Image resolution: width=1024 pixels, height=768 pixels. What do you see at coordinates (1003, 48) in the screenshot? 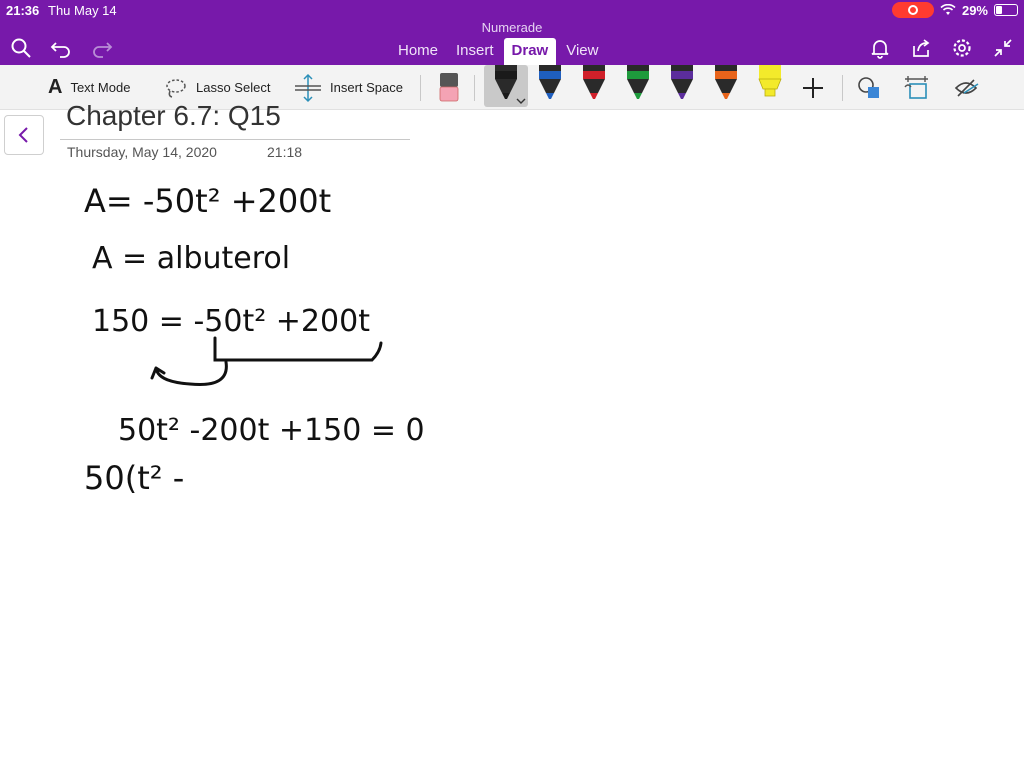
I see `collapse-icon` at bounding box center [1003, 48].